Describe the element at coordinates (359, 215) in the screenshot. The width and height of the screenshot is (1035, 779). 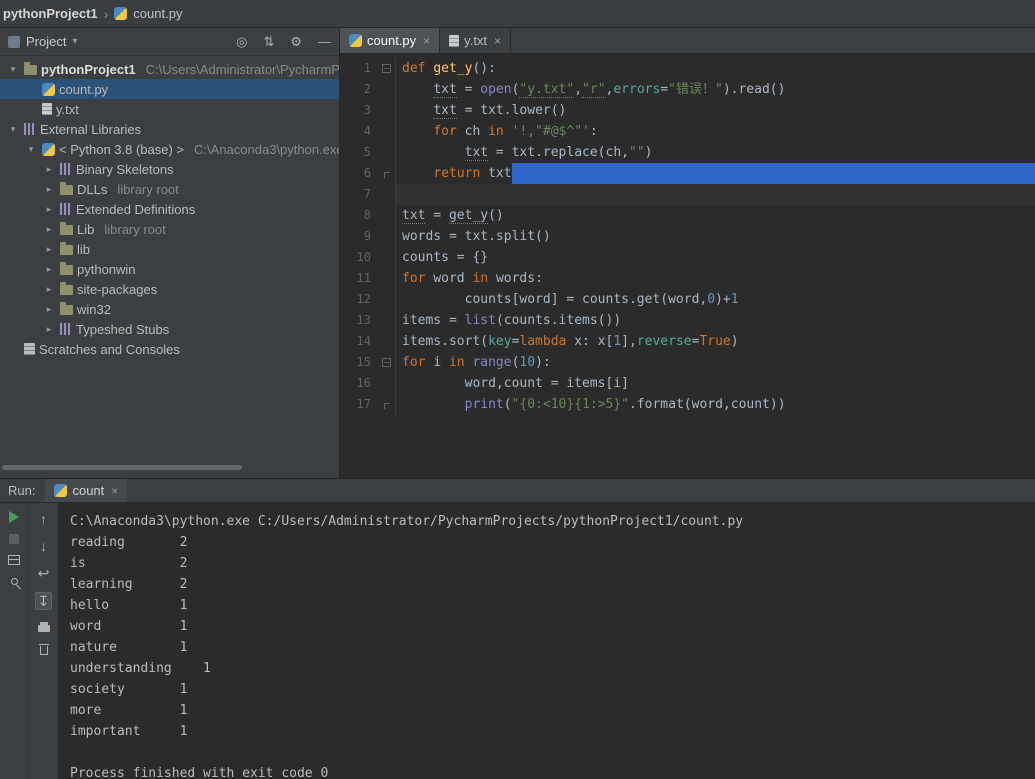
I see `line-number: 8` at that location.